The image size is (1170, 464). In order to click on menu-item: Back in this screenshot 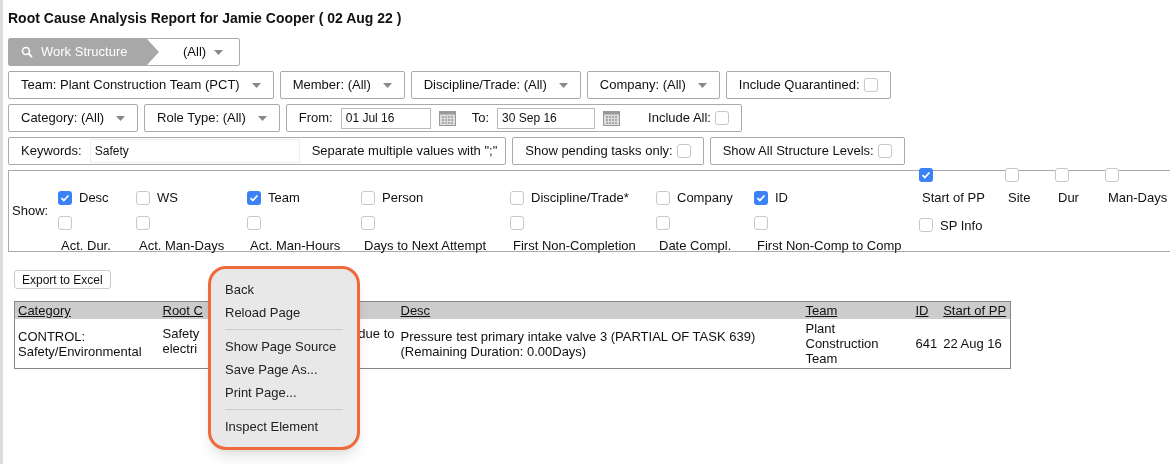, I will do `click(284, 289)`.